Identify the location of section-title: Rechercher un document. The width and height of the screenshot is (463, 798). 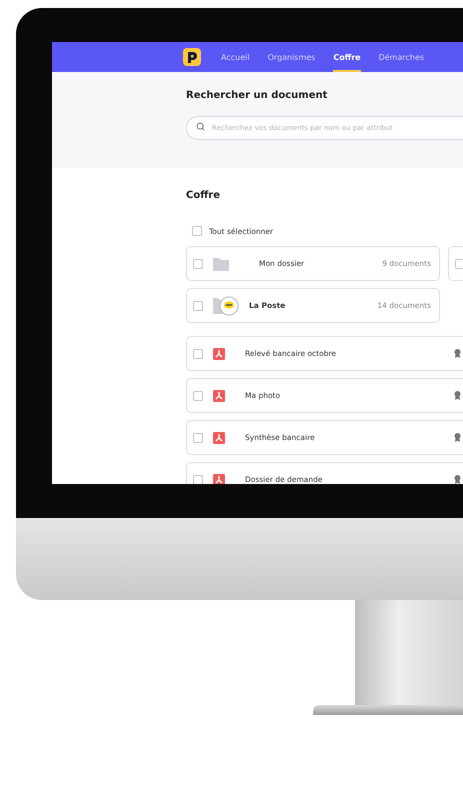
(257, 95).